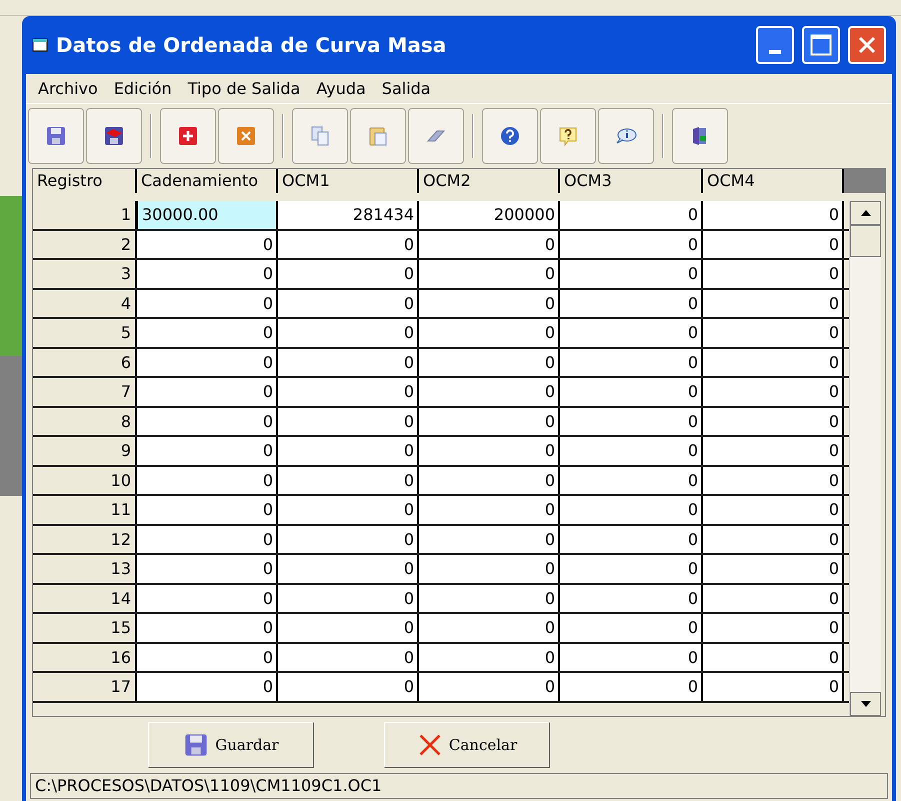  I want to click on scroll-down-button, so click(865, 704).